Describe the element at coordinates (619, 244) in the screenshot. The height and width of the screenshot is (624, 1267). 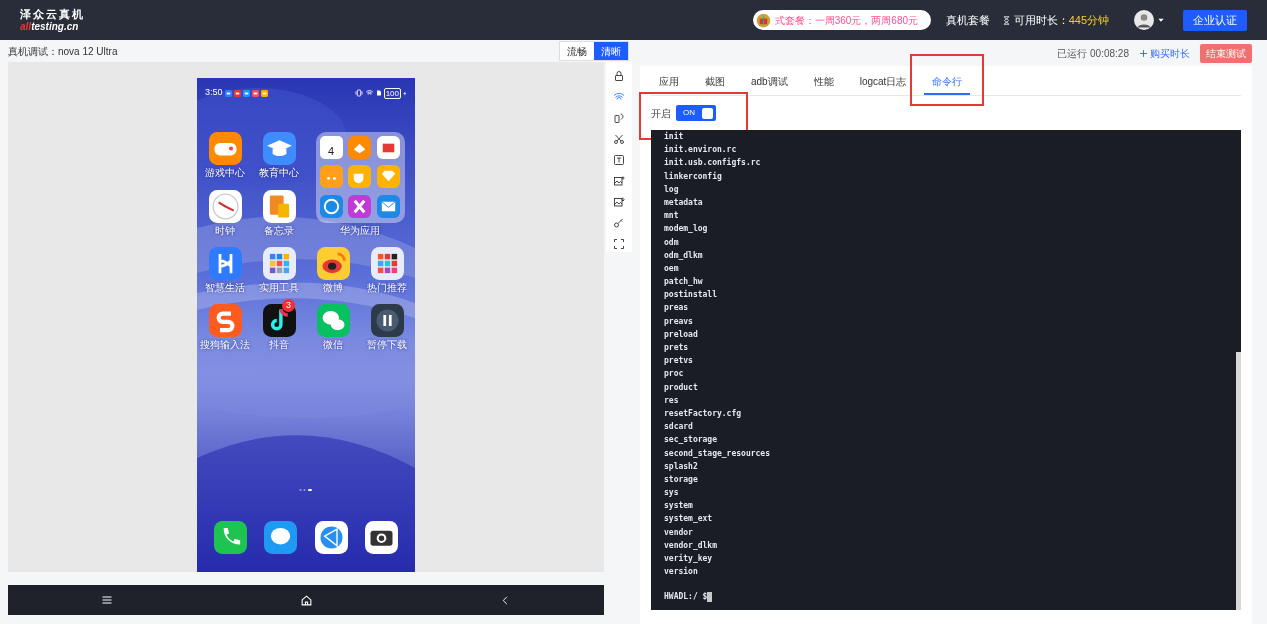
I see `fullscreen-icon` at that location.